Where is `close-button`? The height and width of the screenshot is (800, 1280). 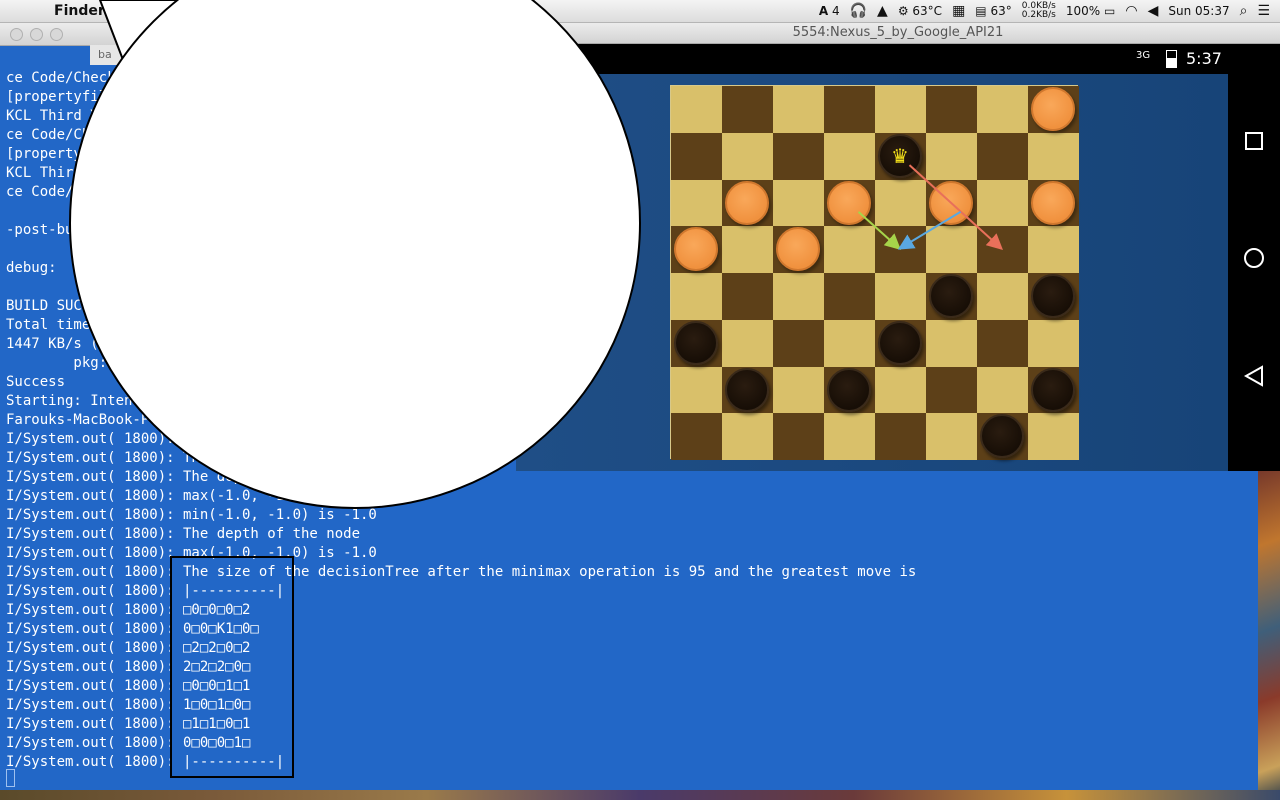 close-button is located at coordinates (16, 34).